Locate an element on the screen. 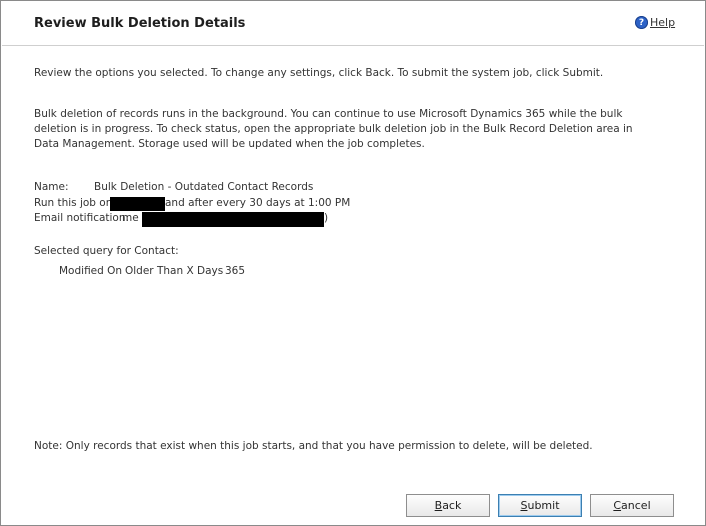 This screenshot has width=706, height=526. run-prefix: Run this job on is located at coordinates (73, 203).